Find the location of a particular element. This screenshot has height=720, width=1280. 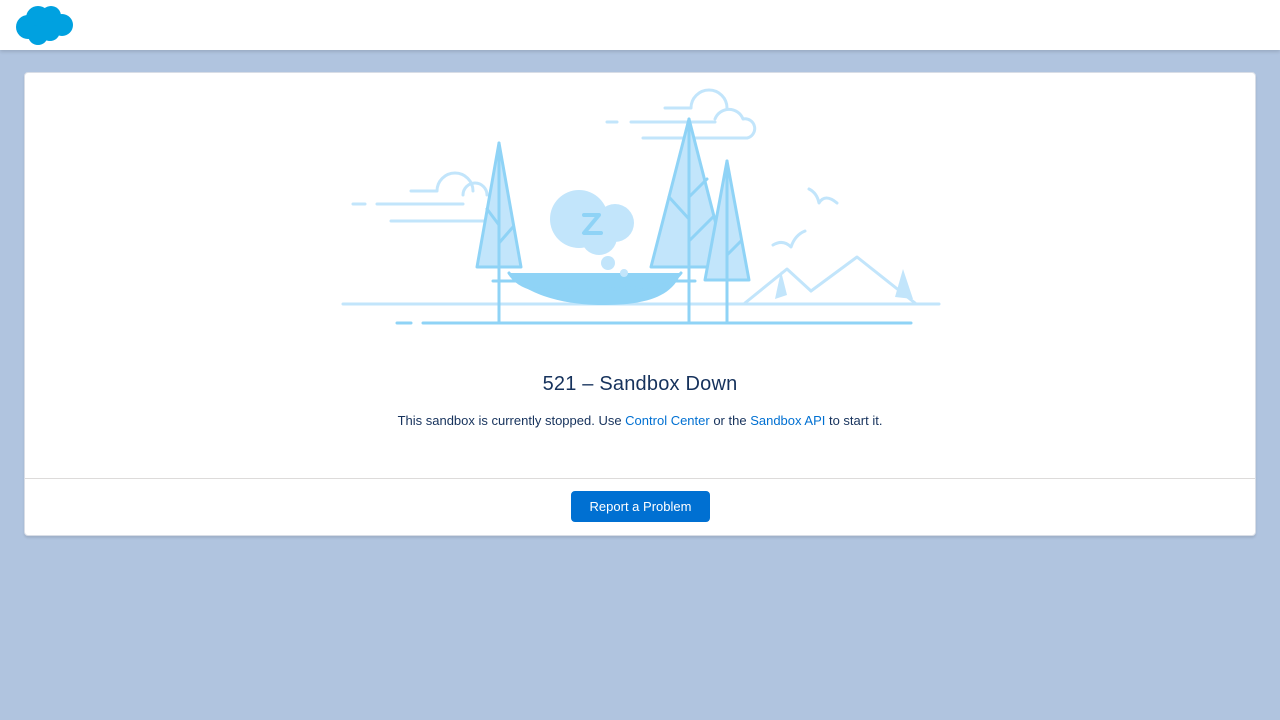

sandbox-api-link: Sandbox API is located at coordinates (787, 420).